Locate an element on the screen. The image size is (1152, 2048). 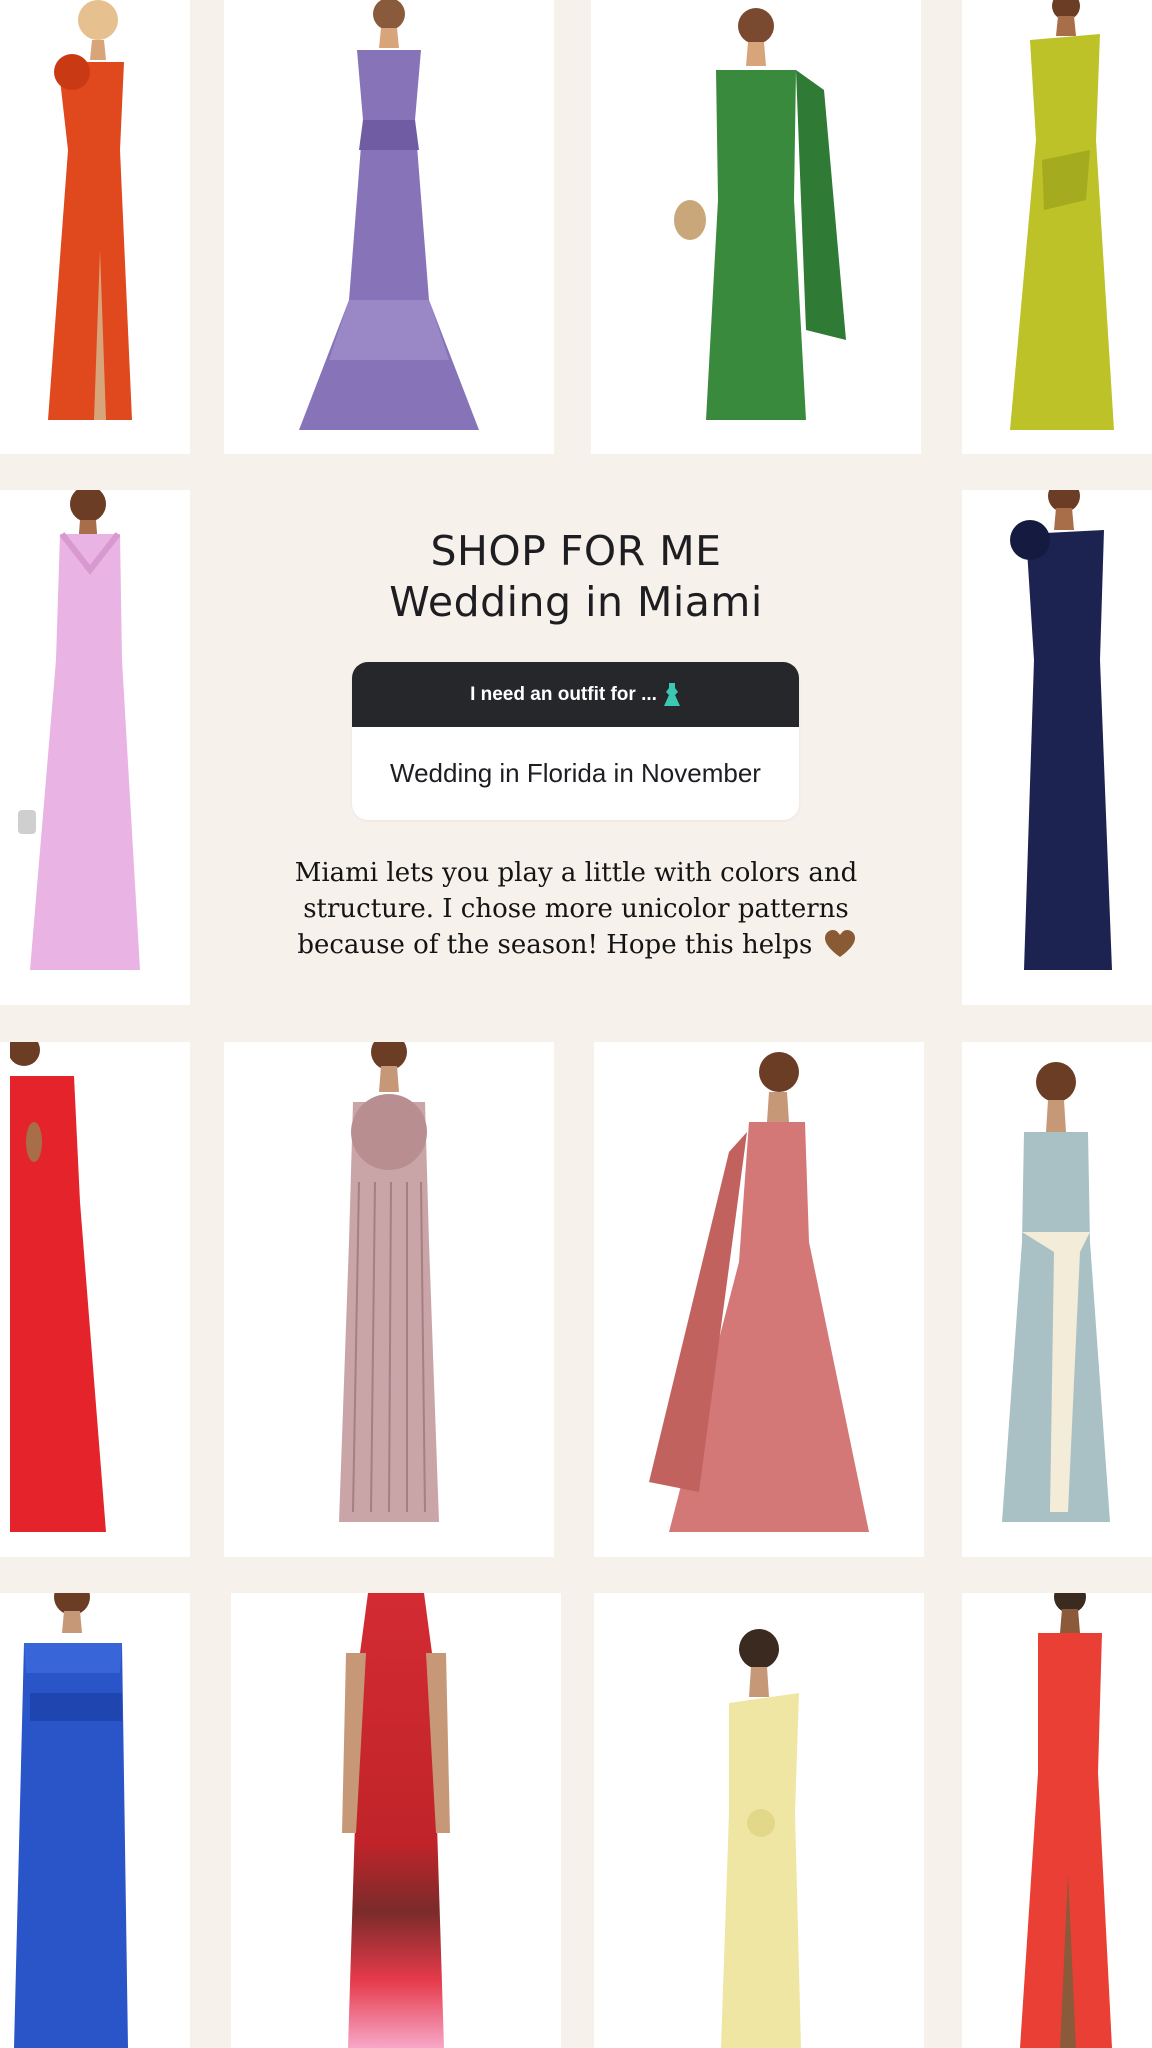
product-image-mauve-pleated-flower-gown is located at coordinates (389, 1299).